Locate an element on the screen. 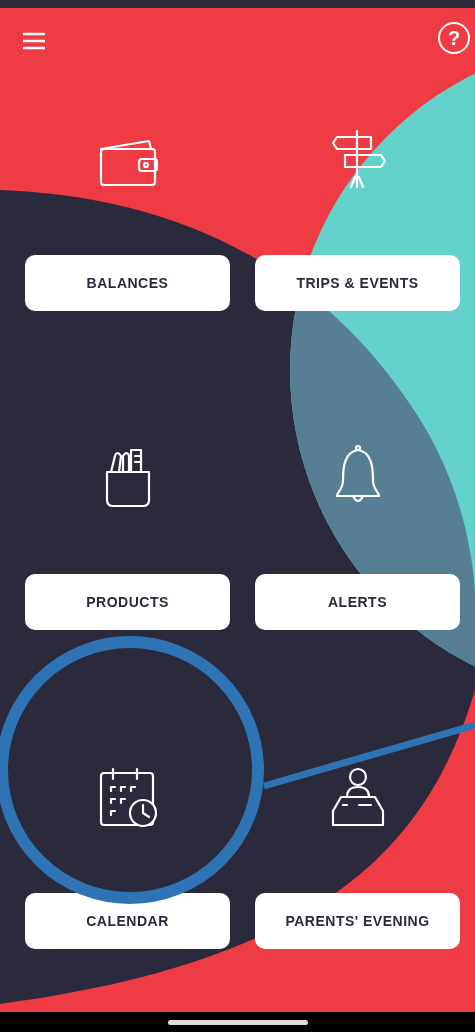 The image size is (475, 1032). menu-tile-button: ALERTS is located at coordinates (357, 602).